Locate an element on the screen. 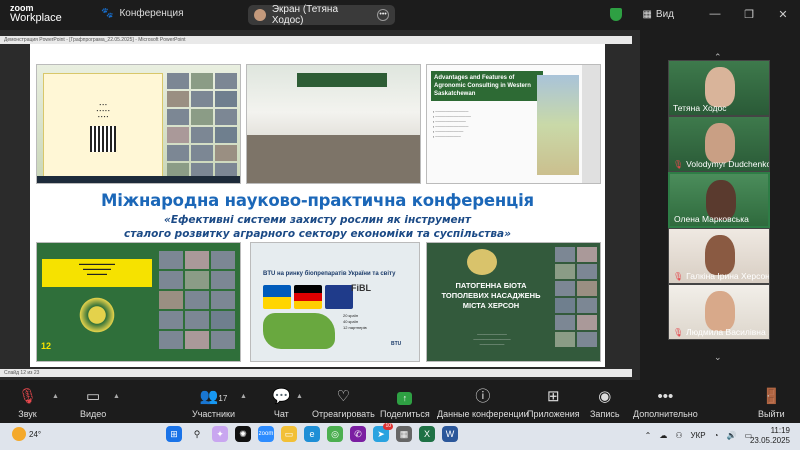 The image size is (800, 450). calculator-icon: ▦ is located at coordinates (404, 434).